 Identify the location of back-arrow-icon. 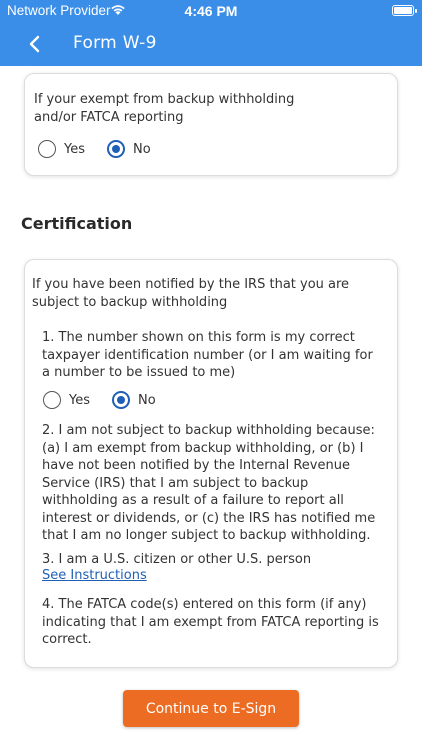
(36, 44).